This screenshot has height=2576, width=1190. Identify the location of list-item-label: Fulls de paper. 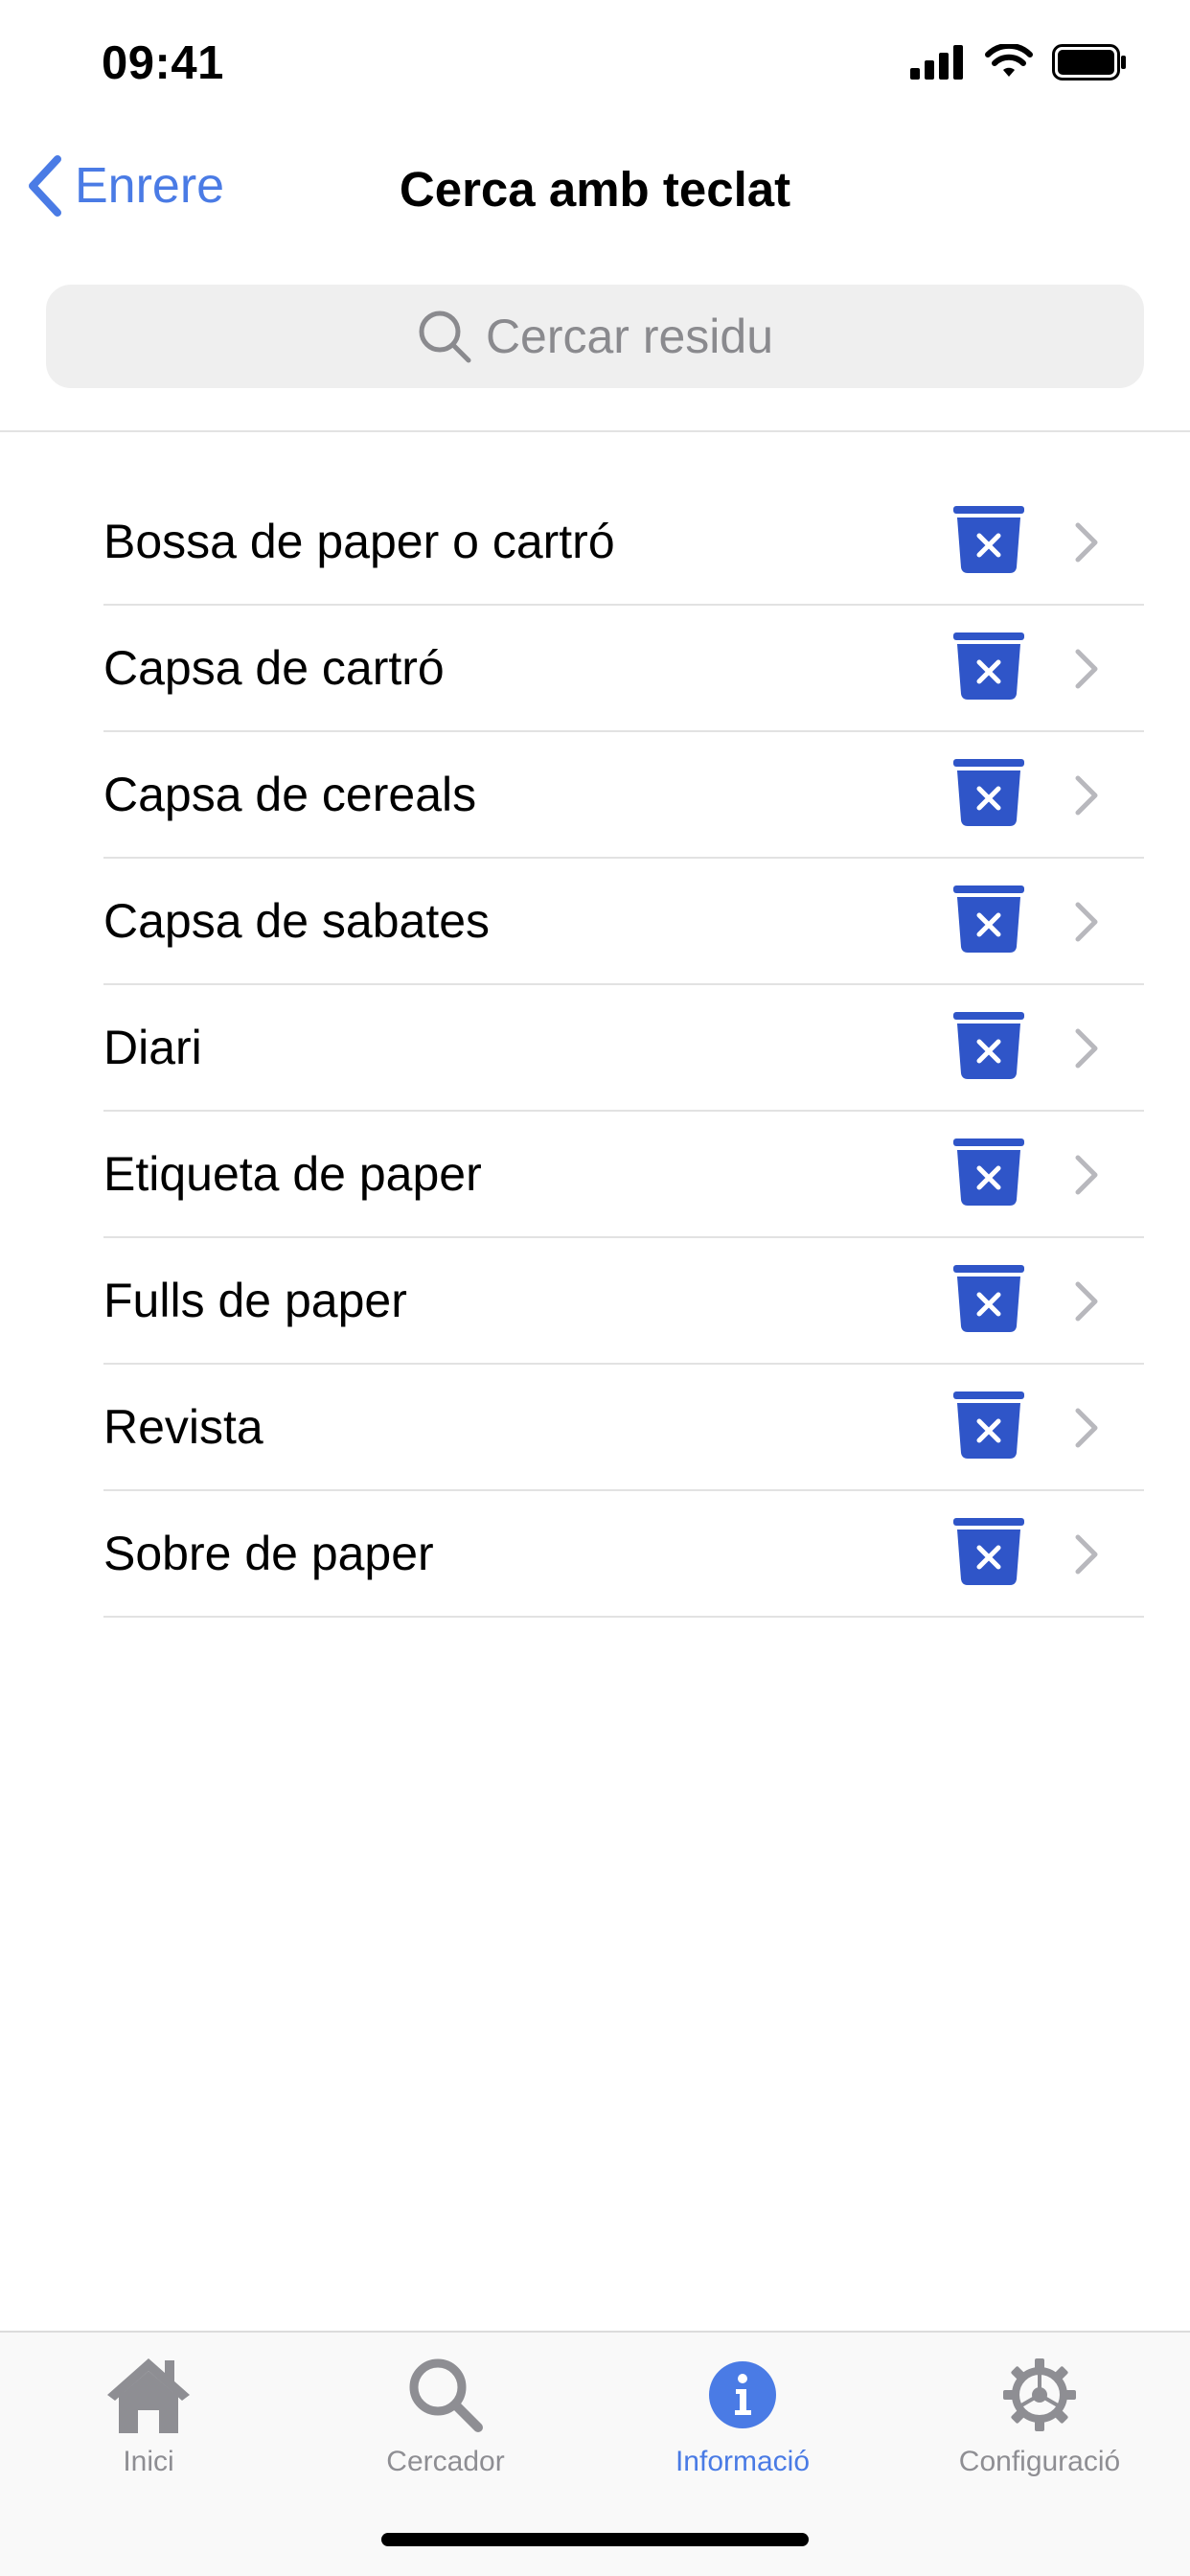
(255, 1300).